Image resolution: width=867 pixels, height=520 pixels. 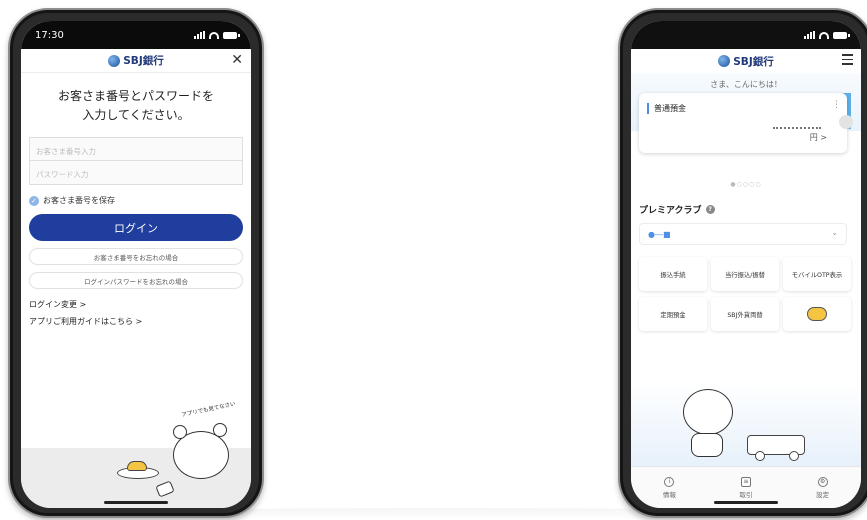 What do you see at coordinates (822, 487) in the screenshot?
I see `tab-settings: ⚙ 設定` at bounding box center [822, 487].